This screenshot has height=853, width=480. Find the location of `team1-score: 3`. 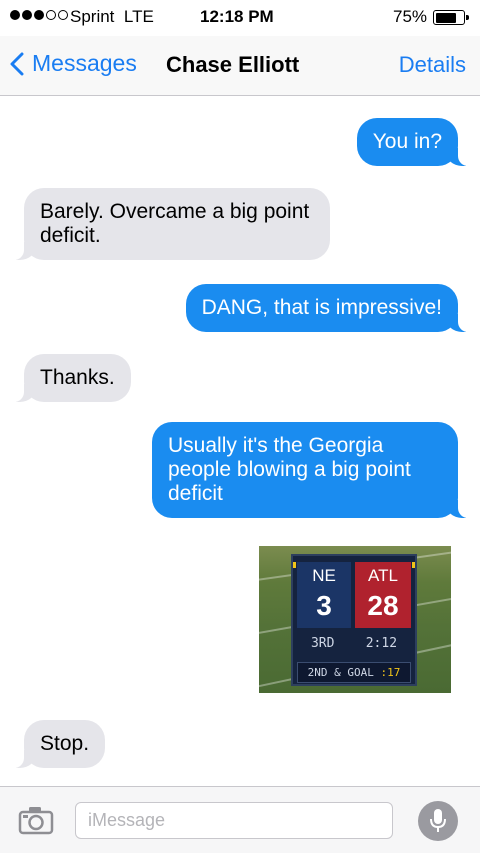

team1-score: 3 is located at coordinates (324, 605).